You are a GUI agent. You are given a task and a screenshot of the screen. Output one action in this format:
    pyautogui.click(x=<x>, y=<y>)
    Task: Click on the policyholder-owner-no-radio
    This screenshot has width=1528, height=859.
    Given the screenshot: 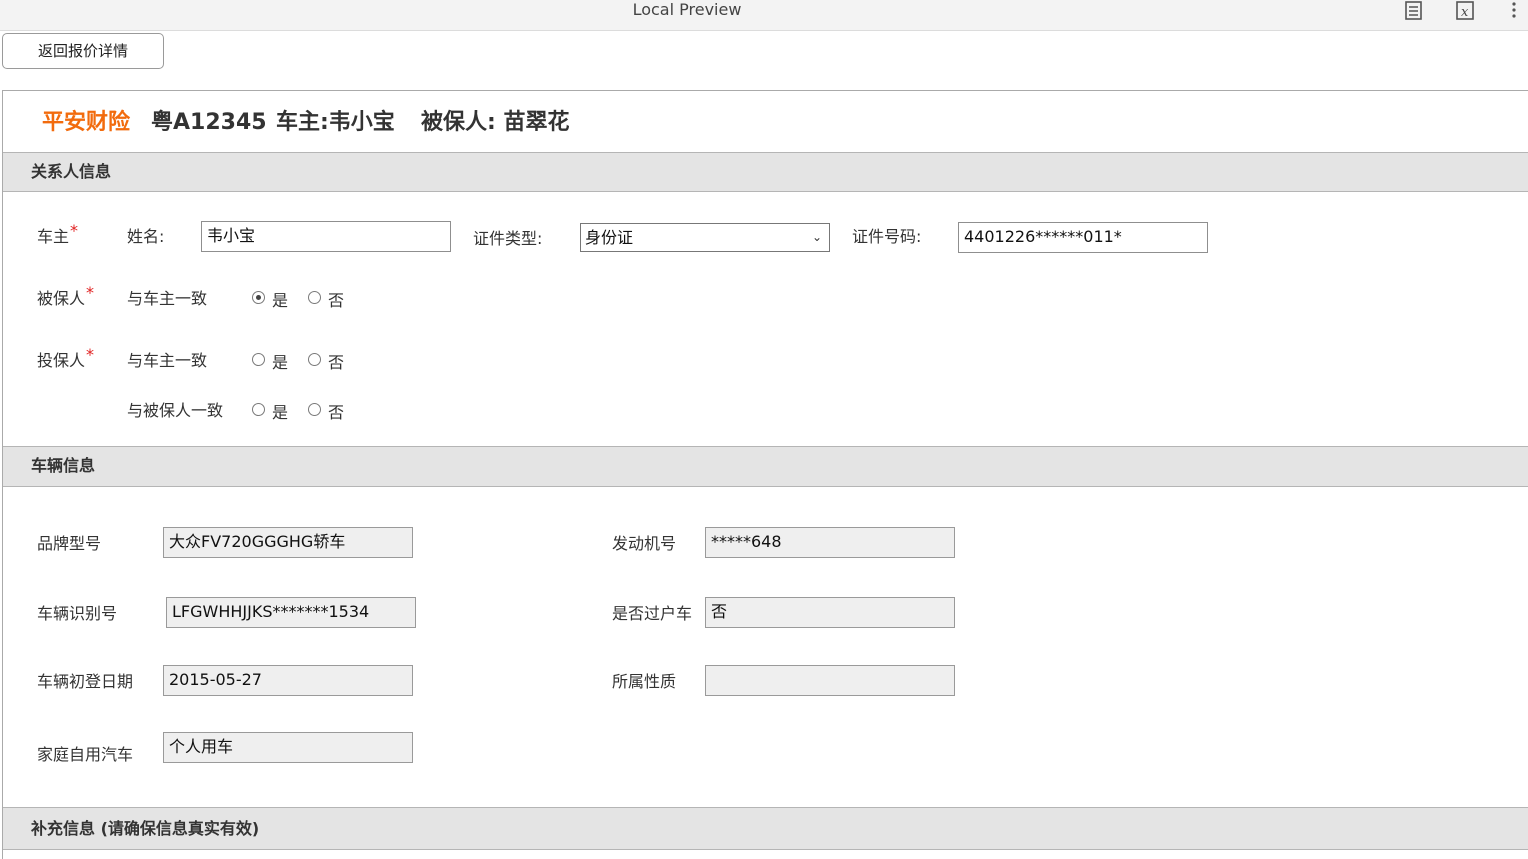 What is the action you would take?
    pyautogui.click(x=314, y=359)
    